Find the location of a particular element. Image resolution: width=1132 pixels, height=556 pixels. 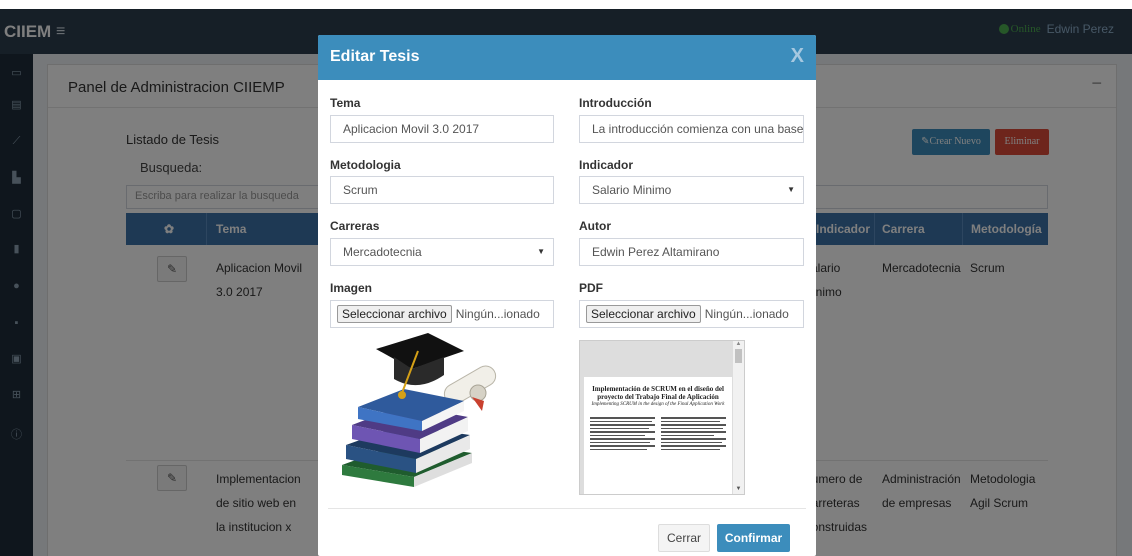

image-file-name: Ningún...ionado is located at coordinates (497, 314).